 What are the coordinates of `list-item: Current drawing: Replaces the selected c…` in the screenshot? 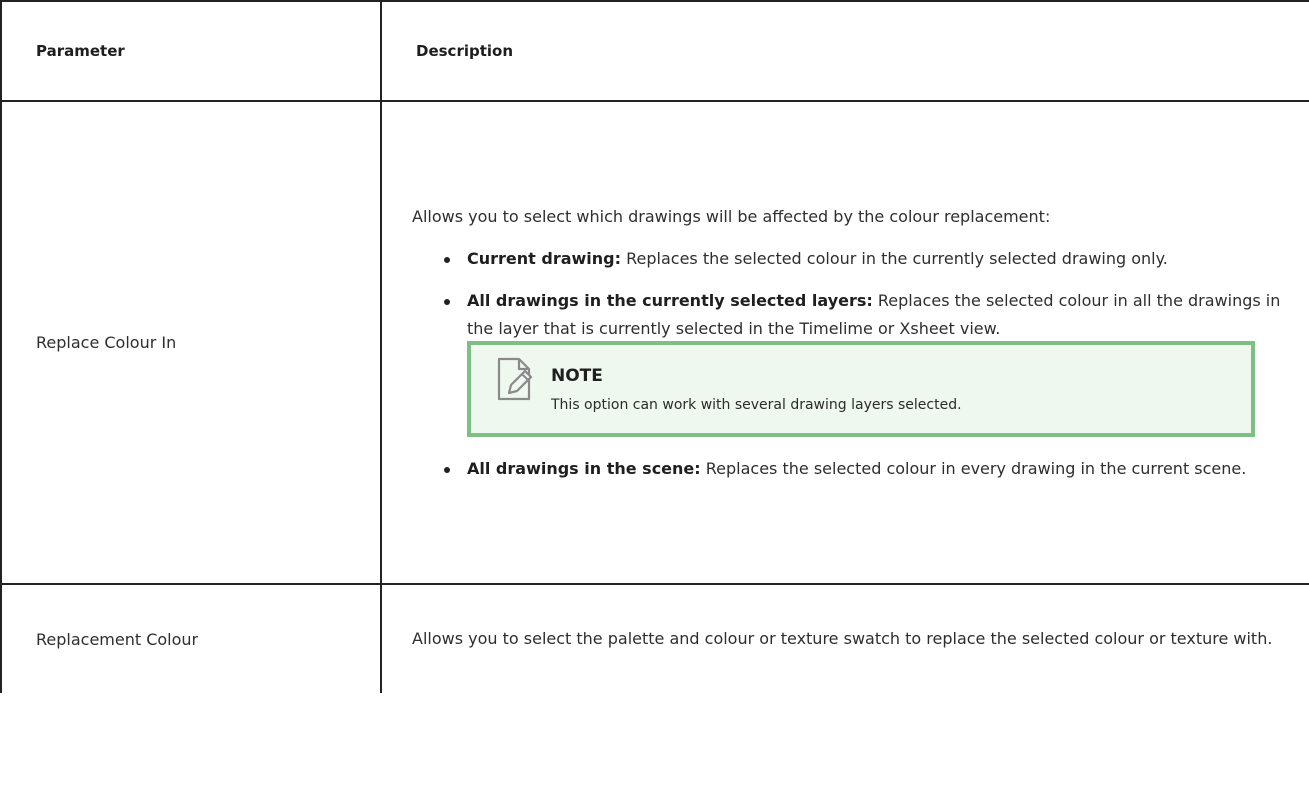 It's located at (850, 259).